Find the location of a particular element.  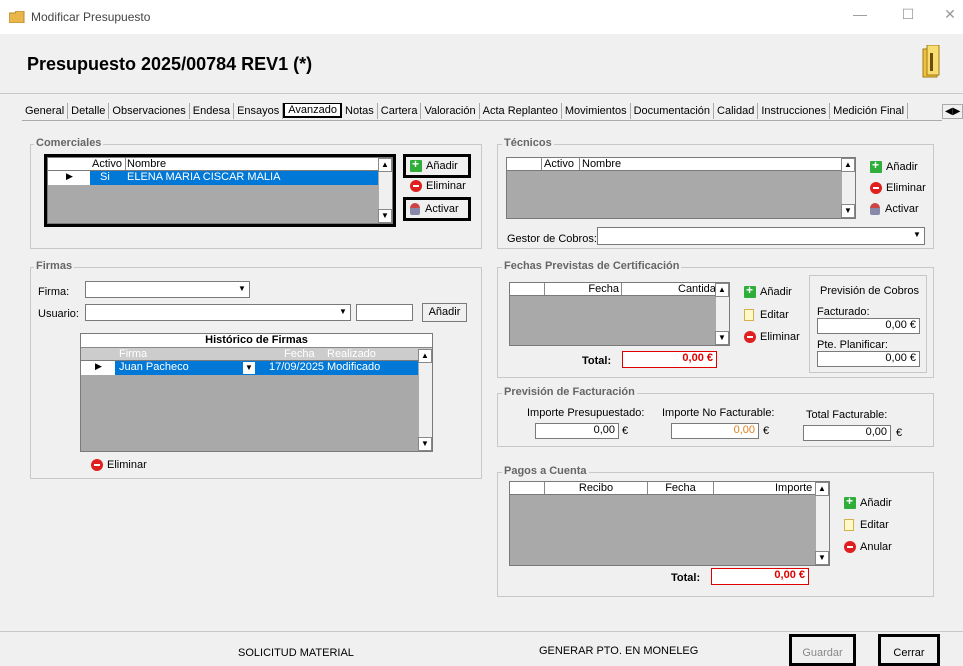

tab-endesa: Endesa is located at coordinates (212, 111).